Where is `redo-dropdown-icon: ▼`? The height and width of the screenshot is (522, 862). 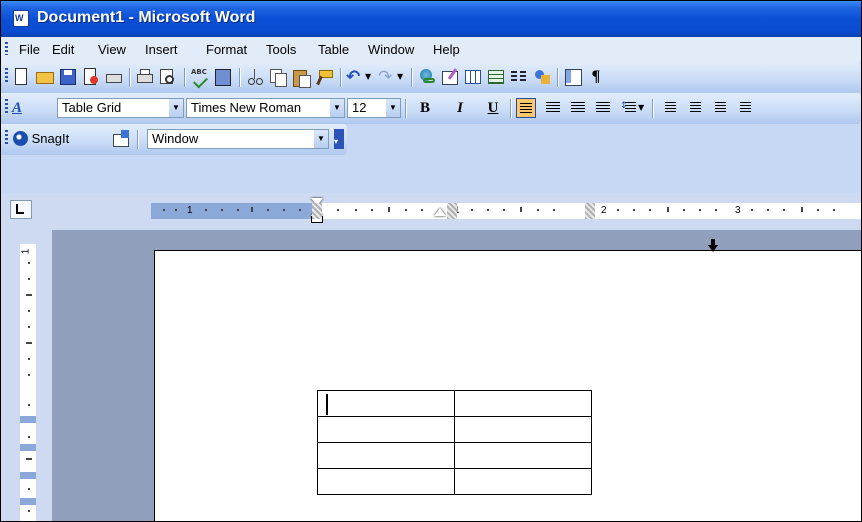
redo-dropdown-icon: ▼ is located at coordinates (402, 77).